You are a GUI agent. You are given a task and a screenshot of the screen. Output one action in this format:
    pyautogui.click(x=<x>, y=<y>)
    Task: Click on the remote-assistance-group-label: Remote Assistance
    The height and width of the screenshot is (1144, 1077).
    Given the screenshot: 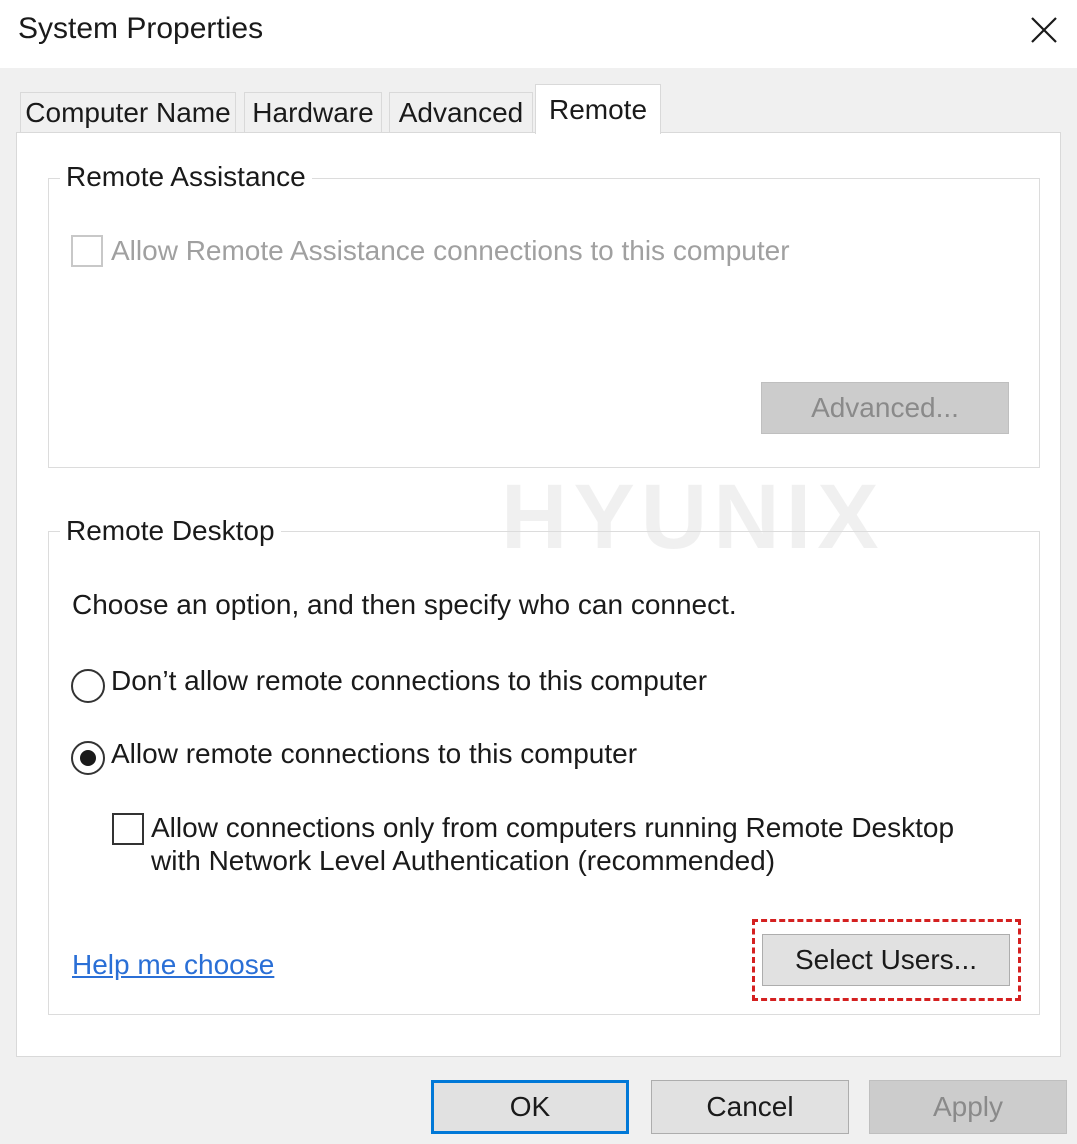 What is the action you would take?
    pyautogui.click(x=186, y=177)
    